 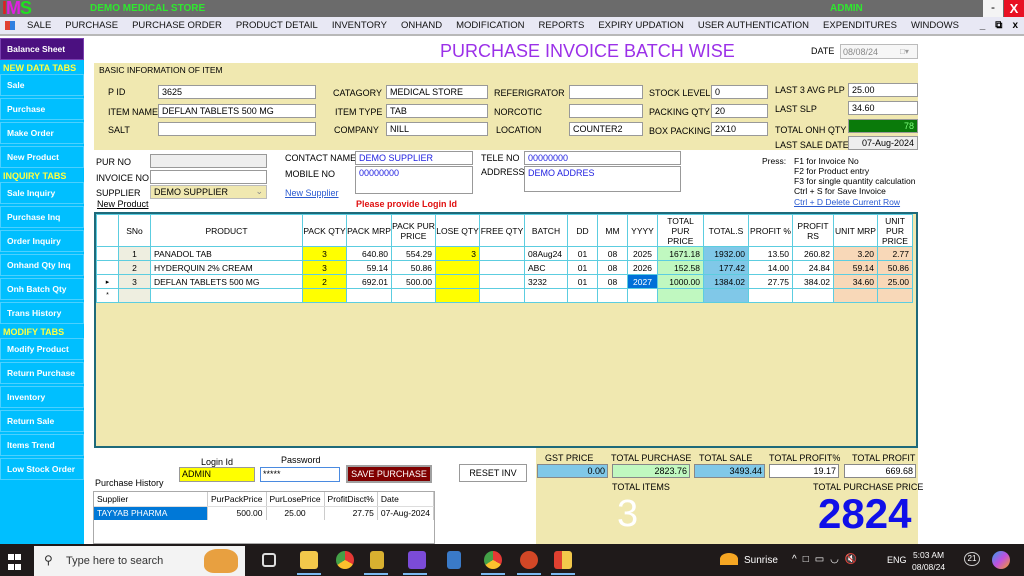 I want to click on sidebar-item-modify-product: Modify Product, so click(x=42, y=349).